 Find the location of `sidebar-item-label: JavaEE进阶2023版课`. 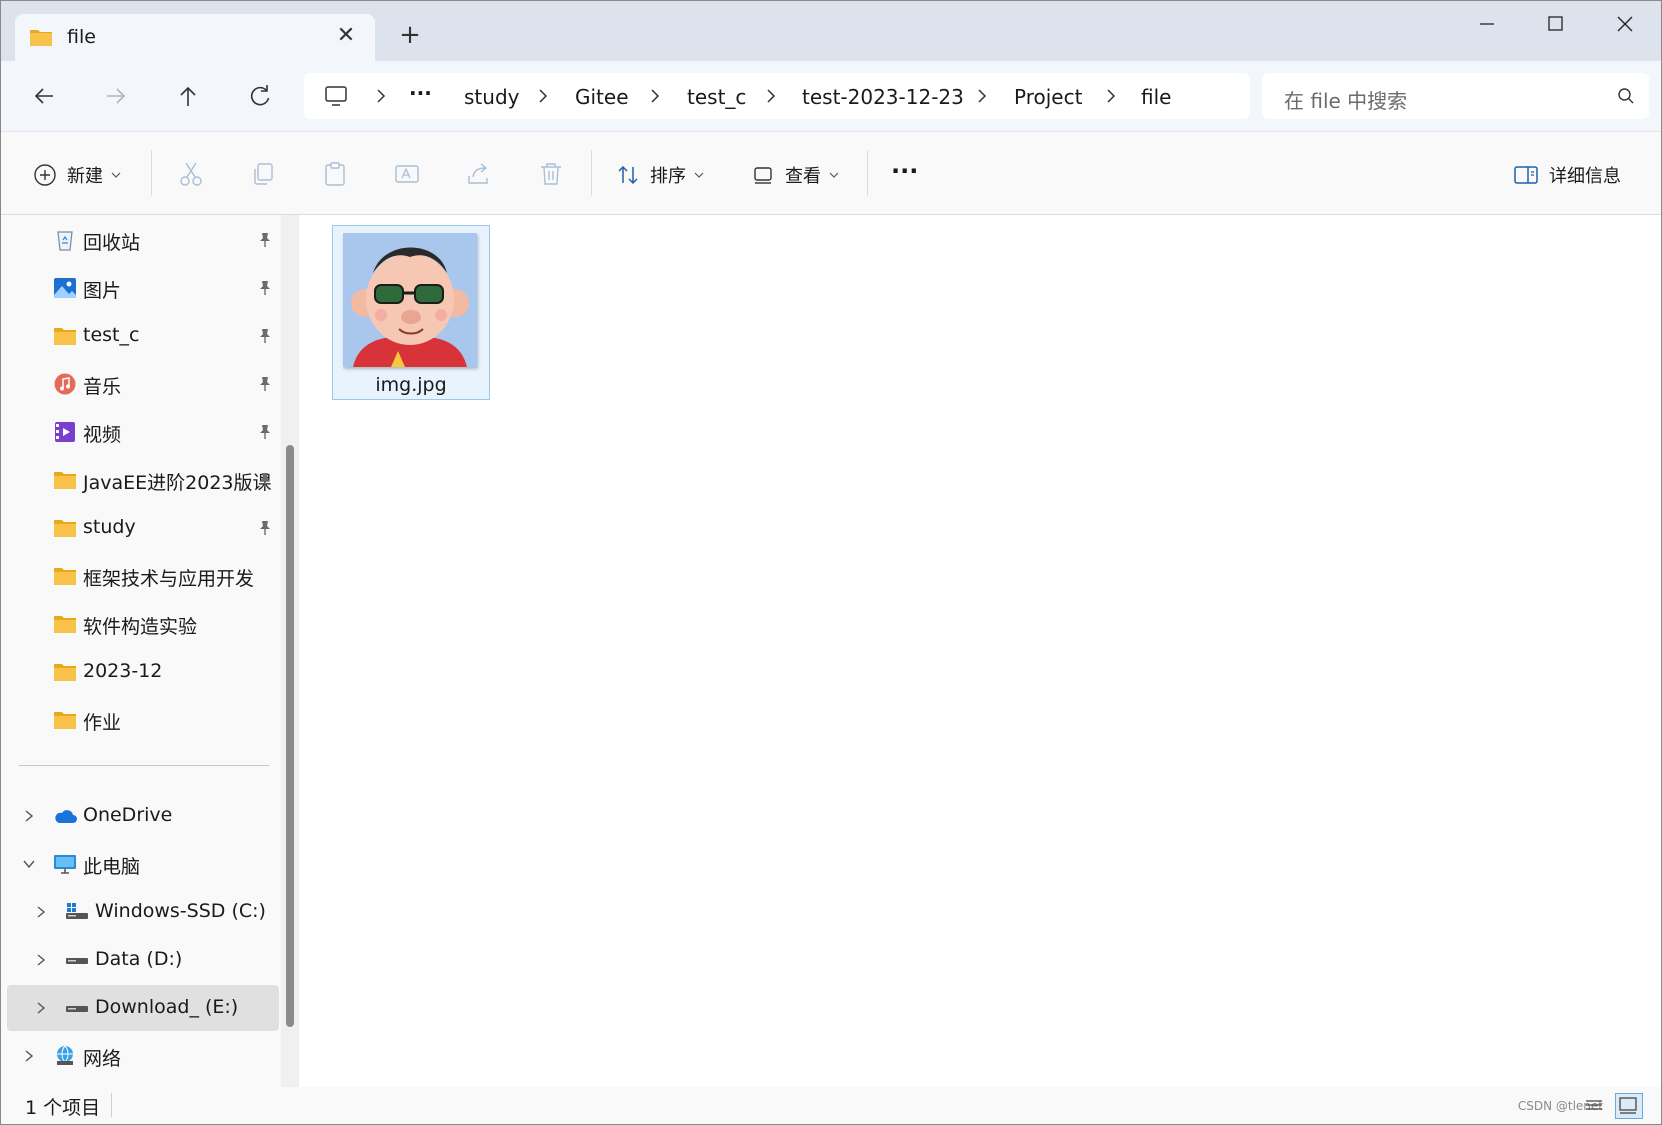

sidebar-item-label: JavaEE进阶2023版课 is located at coordinates (177, 483).